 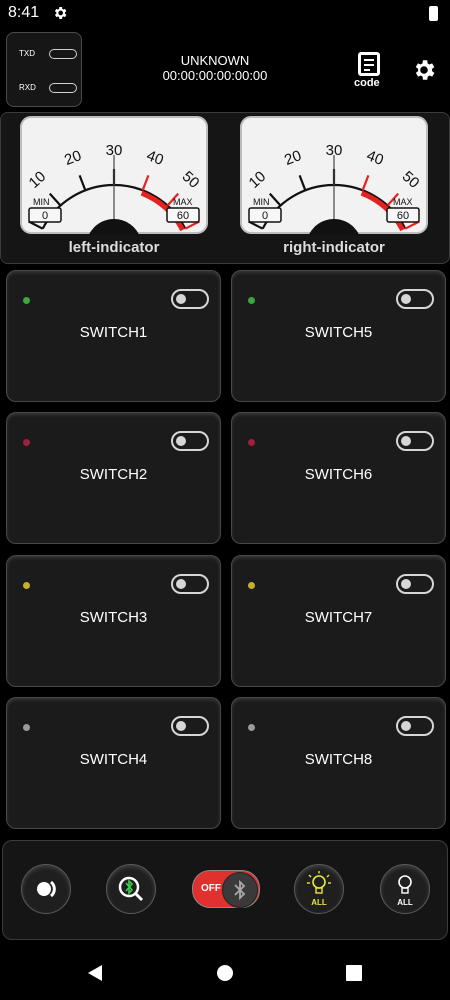 I want to click on switch-card-7: SWITCH7, so click(x=338, y=621).